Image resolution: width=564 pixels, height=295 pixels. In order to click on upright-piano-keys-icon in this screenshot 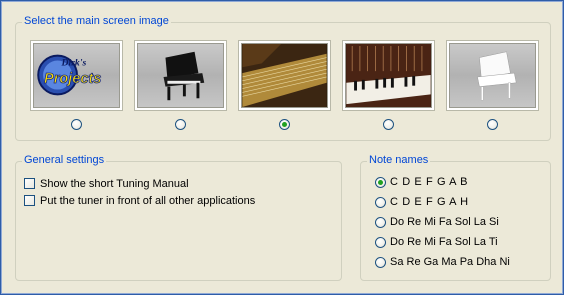, I will do `click(388, 75)`.